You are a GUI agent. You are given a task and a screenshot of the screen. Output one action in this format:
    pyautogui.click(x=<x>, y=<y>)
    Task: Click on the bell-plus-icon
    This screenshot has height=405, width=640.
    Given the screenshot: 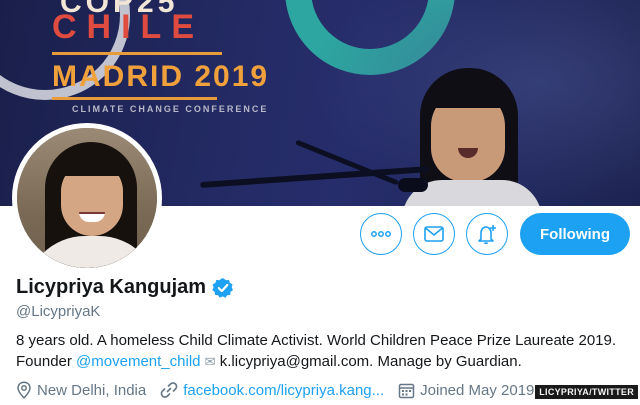 What is the action you would take?
    pyautogui.click(x=487, y=235)
    